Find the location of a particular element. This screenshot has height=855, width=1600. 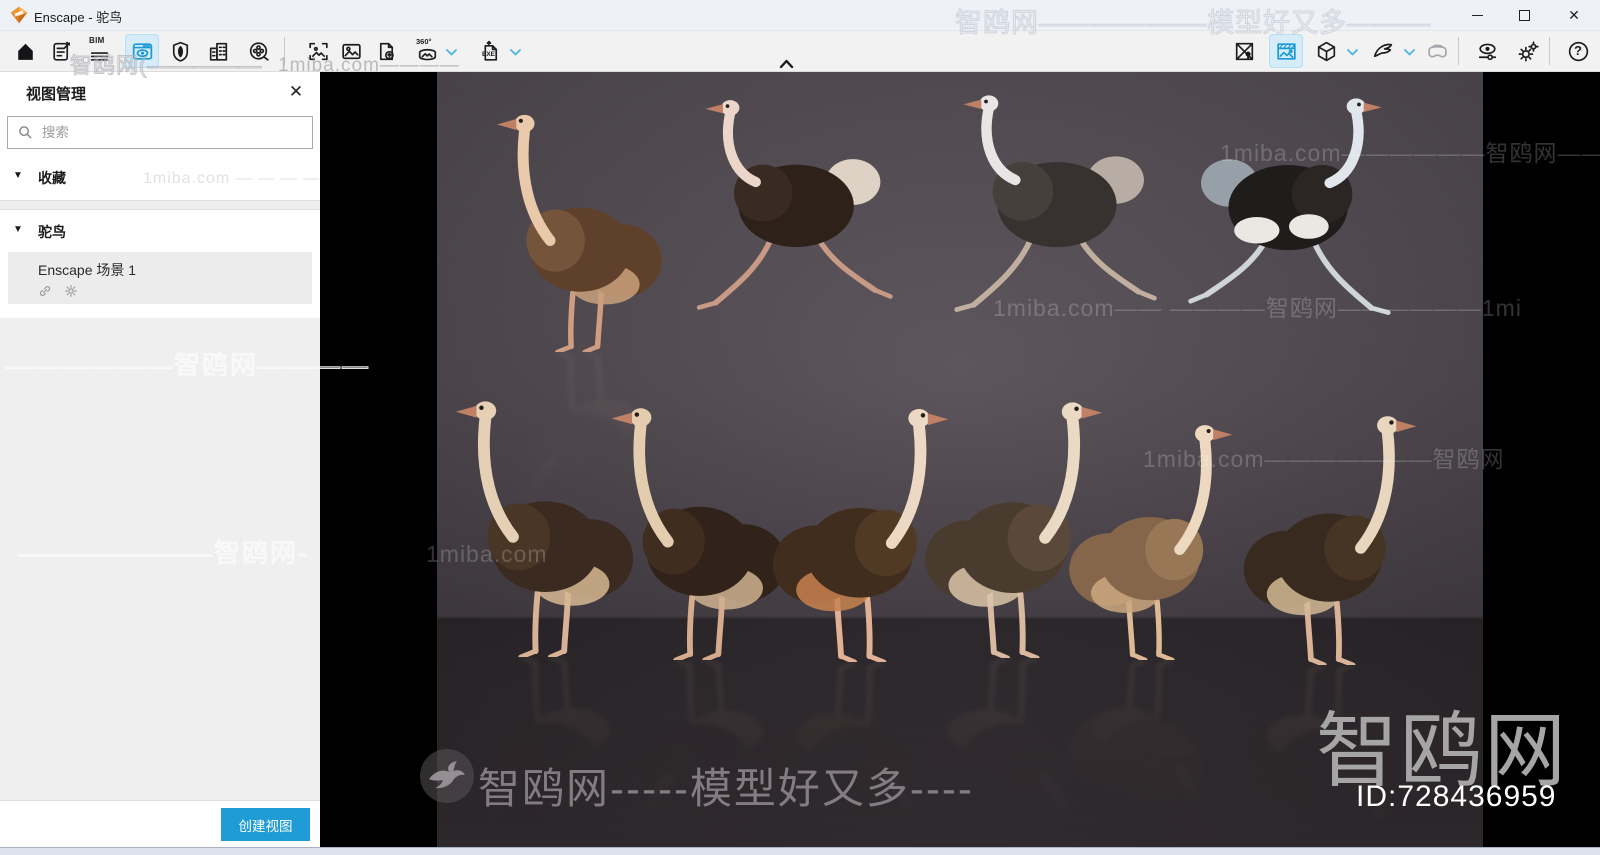

toolbar: BIM 360° EXE ? is located at coordinates (800, 51).